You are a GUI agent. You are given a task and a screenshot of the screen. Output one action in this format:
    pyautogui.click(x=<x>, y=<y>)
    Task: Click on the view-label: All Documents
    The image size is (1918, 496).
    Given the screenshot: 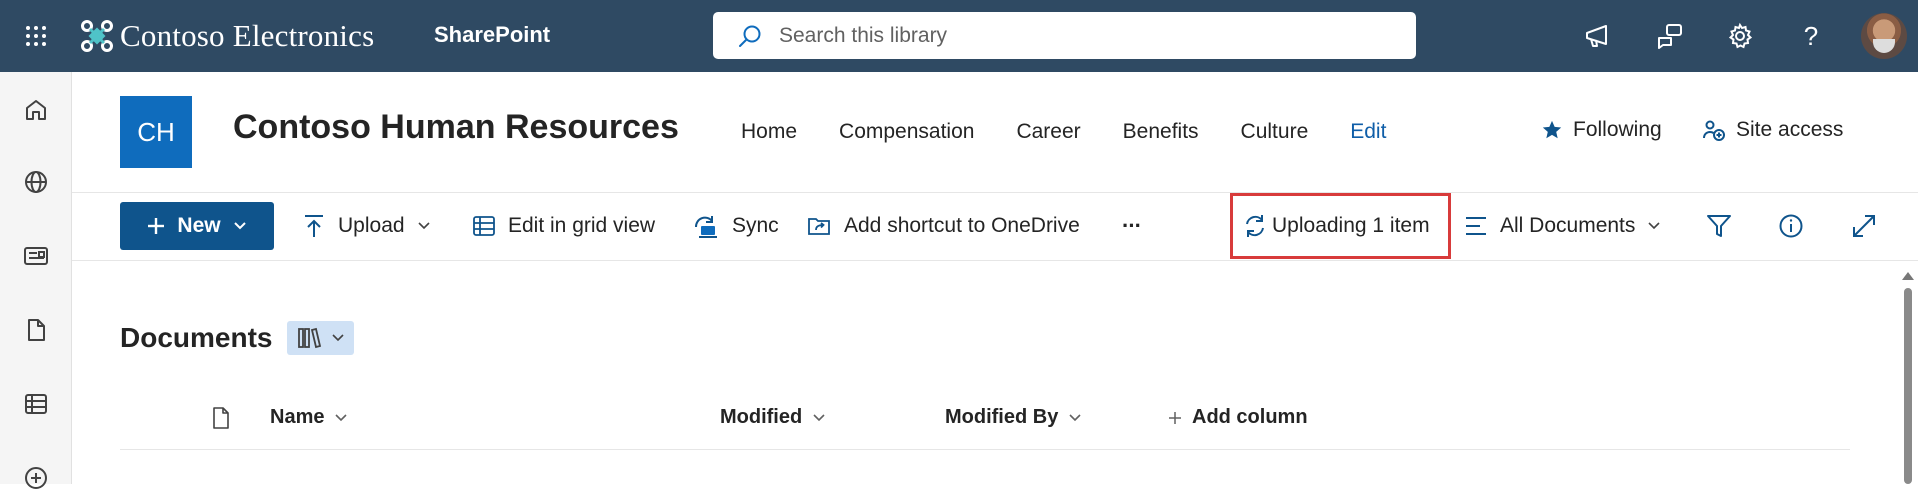 What is the action you would take?
    pyautogui.click(x=1568, y=225)
    